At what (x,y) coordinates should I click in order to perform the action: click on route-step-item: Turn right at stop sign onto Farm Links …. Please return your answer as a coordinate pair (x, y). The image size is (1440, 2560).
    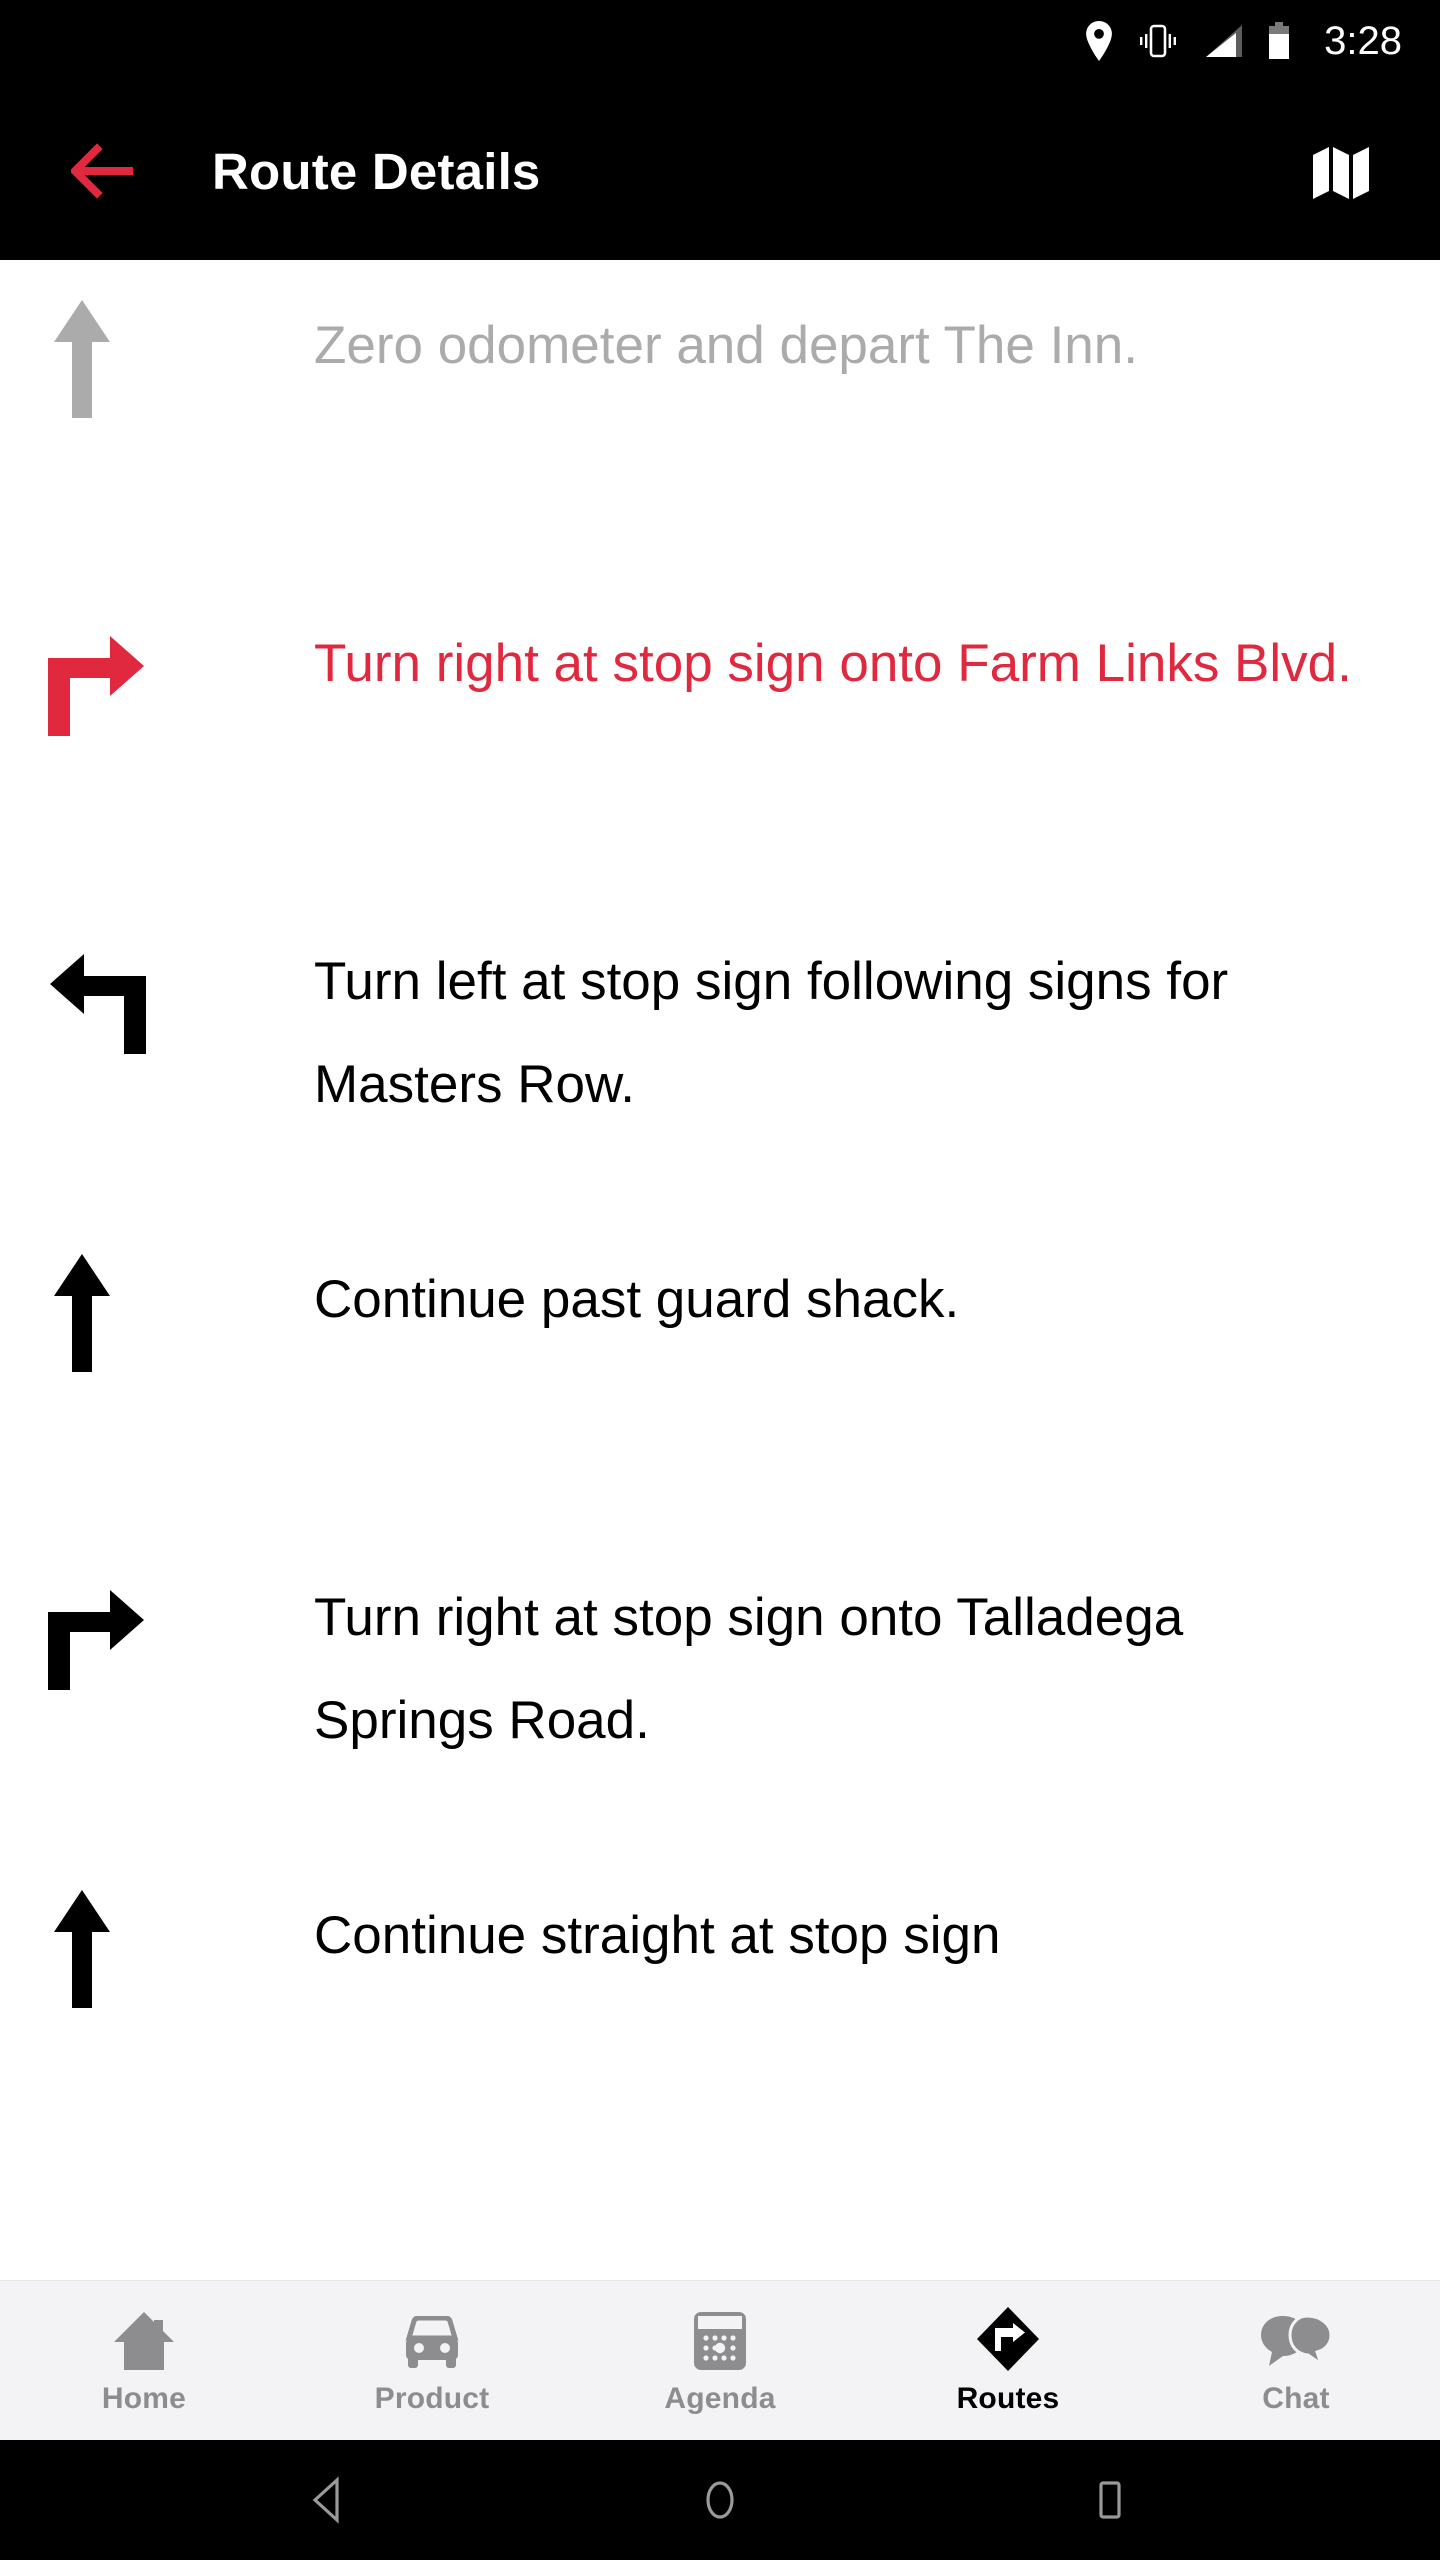
    Looking at the image, I should click on (720, 737).